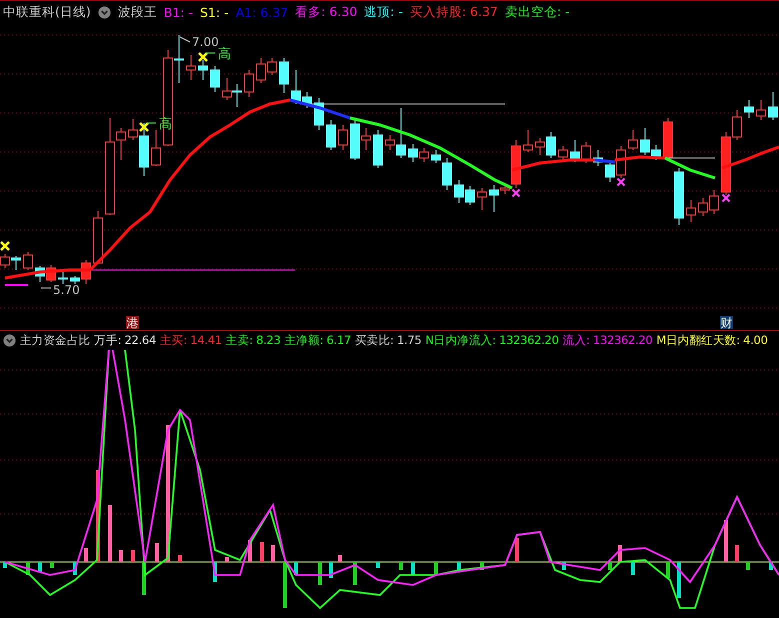 This screenshot has height=618, width=779. Describe the element at coordinates (317, 340) in the screenshot. I see `indicator-value: 主净额: 6.17` at that location.